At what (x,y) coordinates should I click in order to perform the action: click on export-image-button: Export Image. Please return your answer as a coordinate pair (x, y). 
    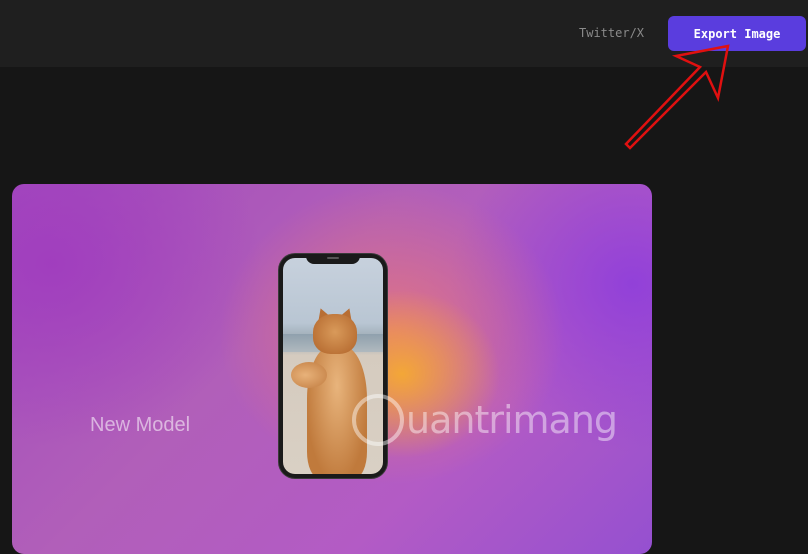
    Looking at the image, I should click on (737, 33).